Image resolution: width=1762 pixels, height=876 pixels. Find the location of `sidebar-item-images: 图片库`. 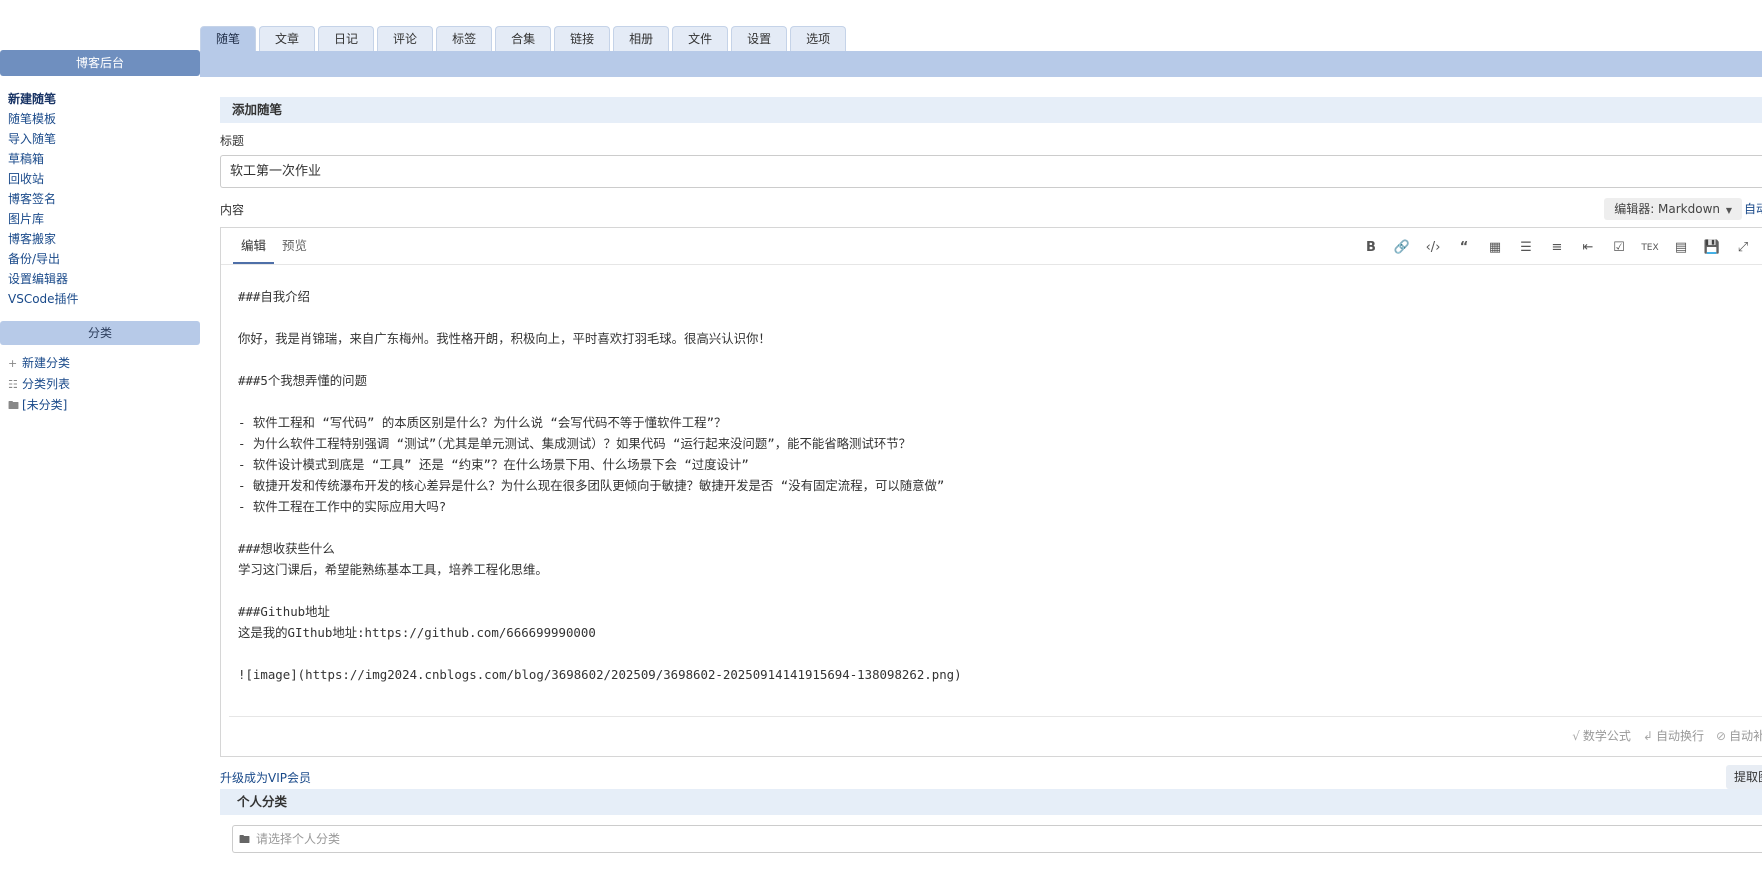

sidebar-item-images: 图片库 is located at coordinates (104, 219).